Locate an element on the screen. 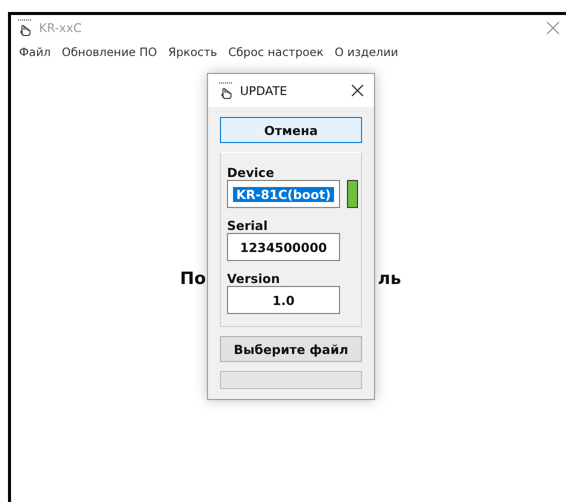 Image resolution: width=566 pixels, height=502 pixels. close-icon is located at coordinates (357, 90).